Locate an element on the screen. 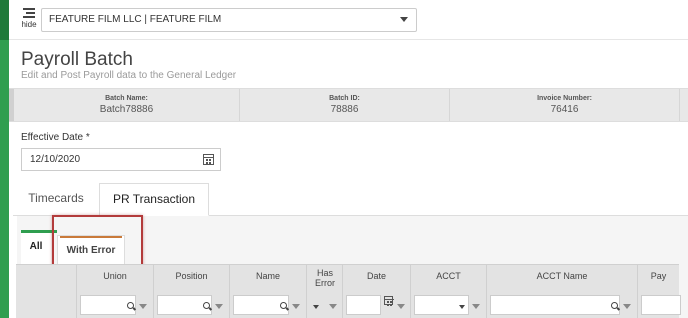 The image size is (688, 318). left-rail is located at coordinates (4, 159).